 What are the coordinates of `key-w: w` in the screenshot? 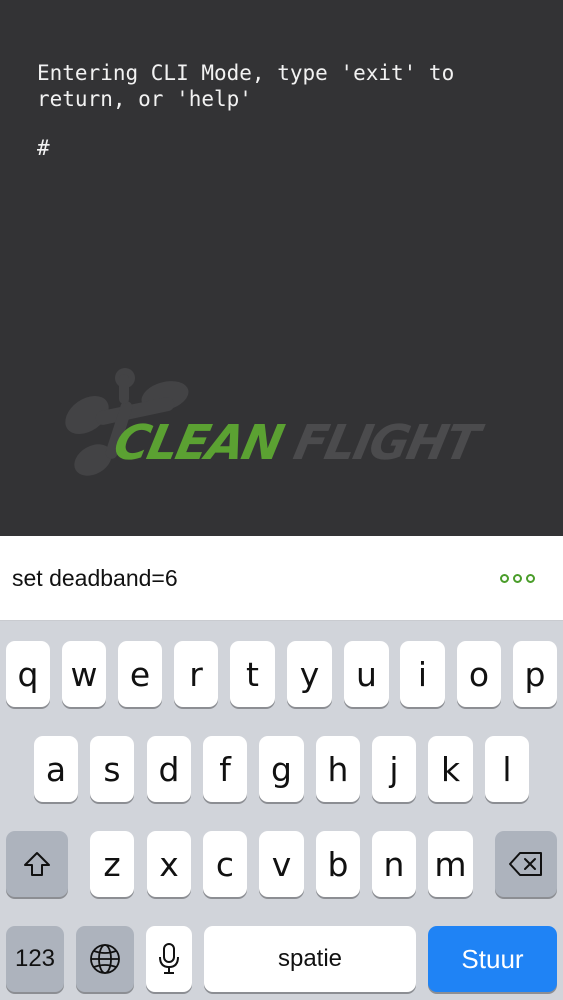 It's located at (84, 674).